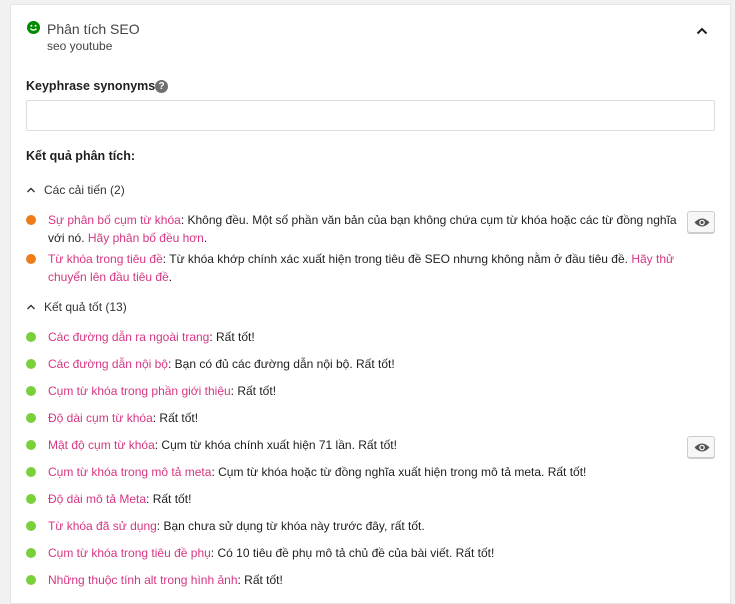 The image size is (735, 604). What do you see at coordinates (128, 337) in the screenshot?
I see `result-link: Các đường dẫn ra ngoài trang` at bounding box center [128, 337].